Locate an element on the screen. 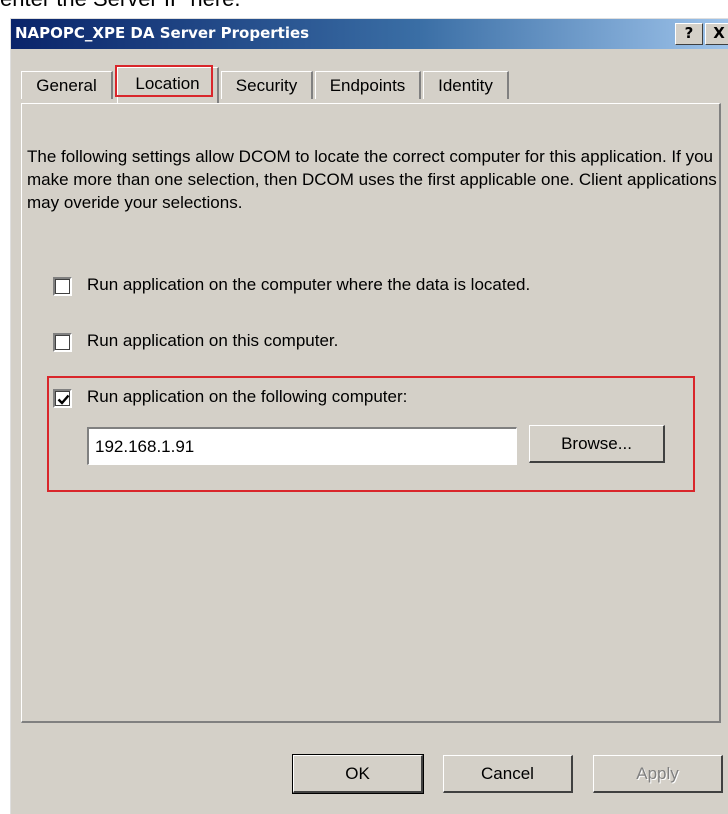  option-this-computer-label: Run application on this computer. is located at coordinates (213, 340).